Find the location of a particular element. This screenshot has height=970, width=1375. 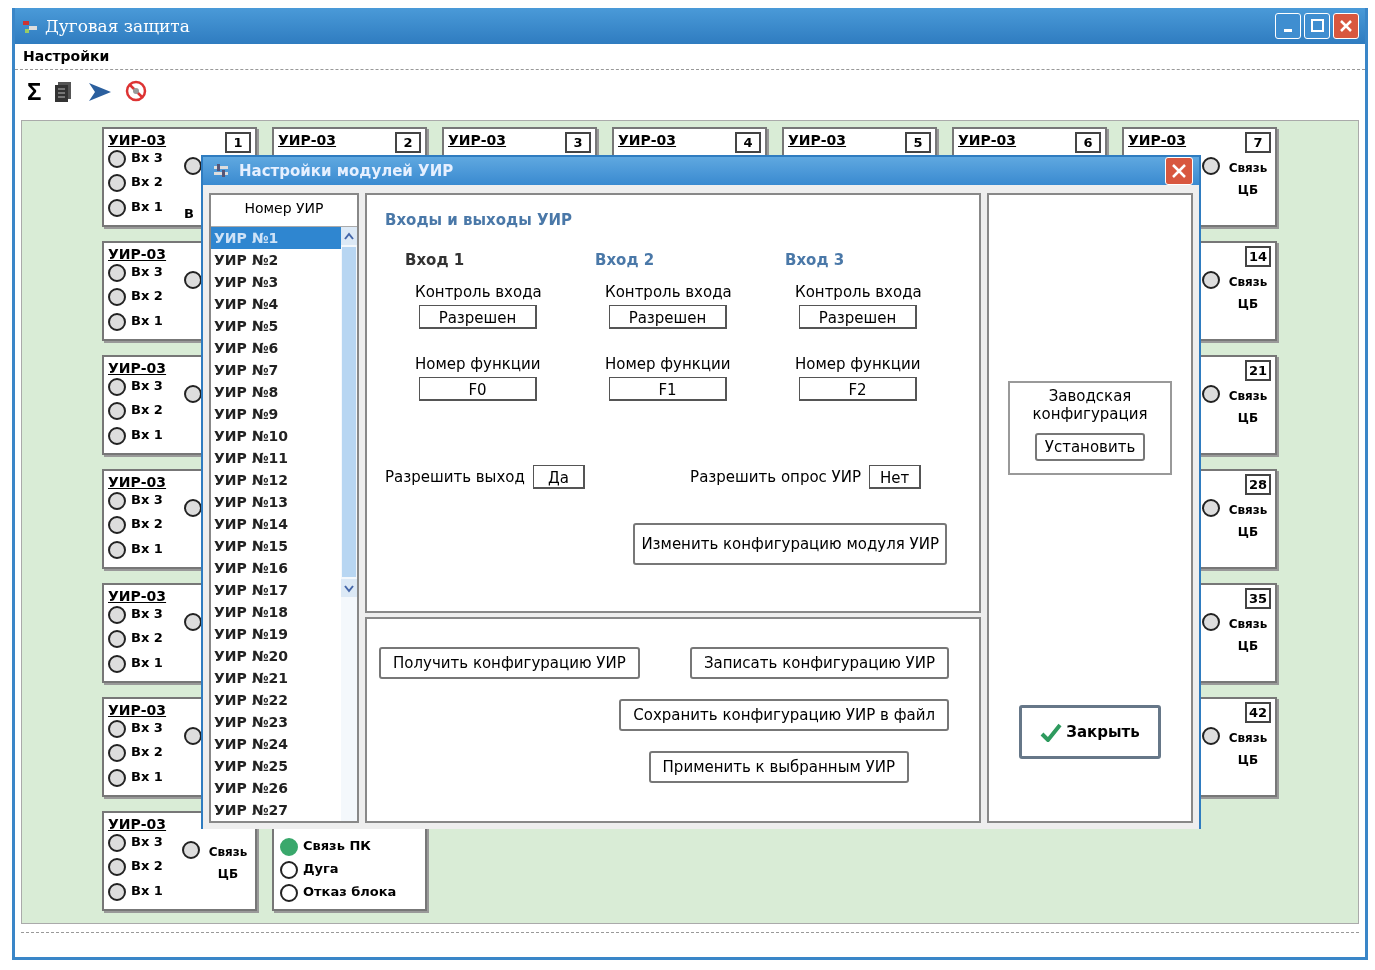

value-field: Да is located at coordinates (558, 477).